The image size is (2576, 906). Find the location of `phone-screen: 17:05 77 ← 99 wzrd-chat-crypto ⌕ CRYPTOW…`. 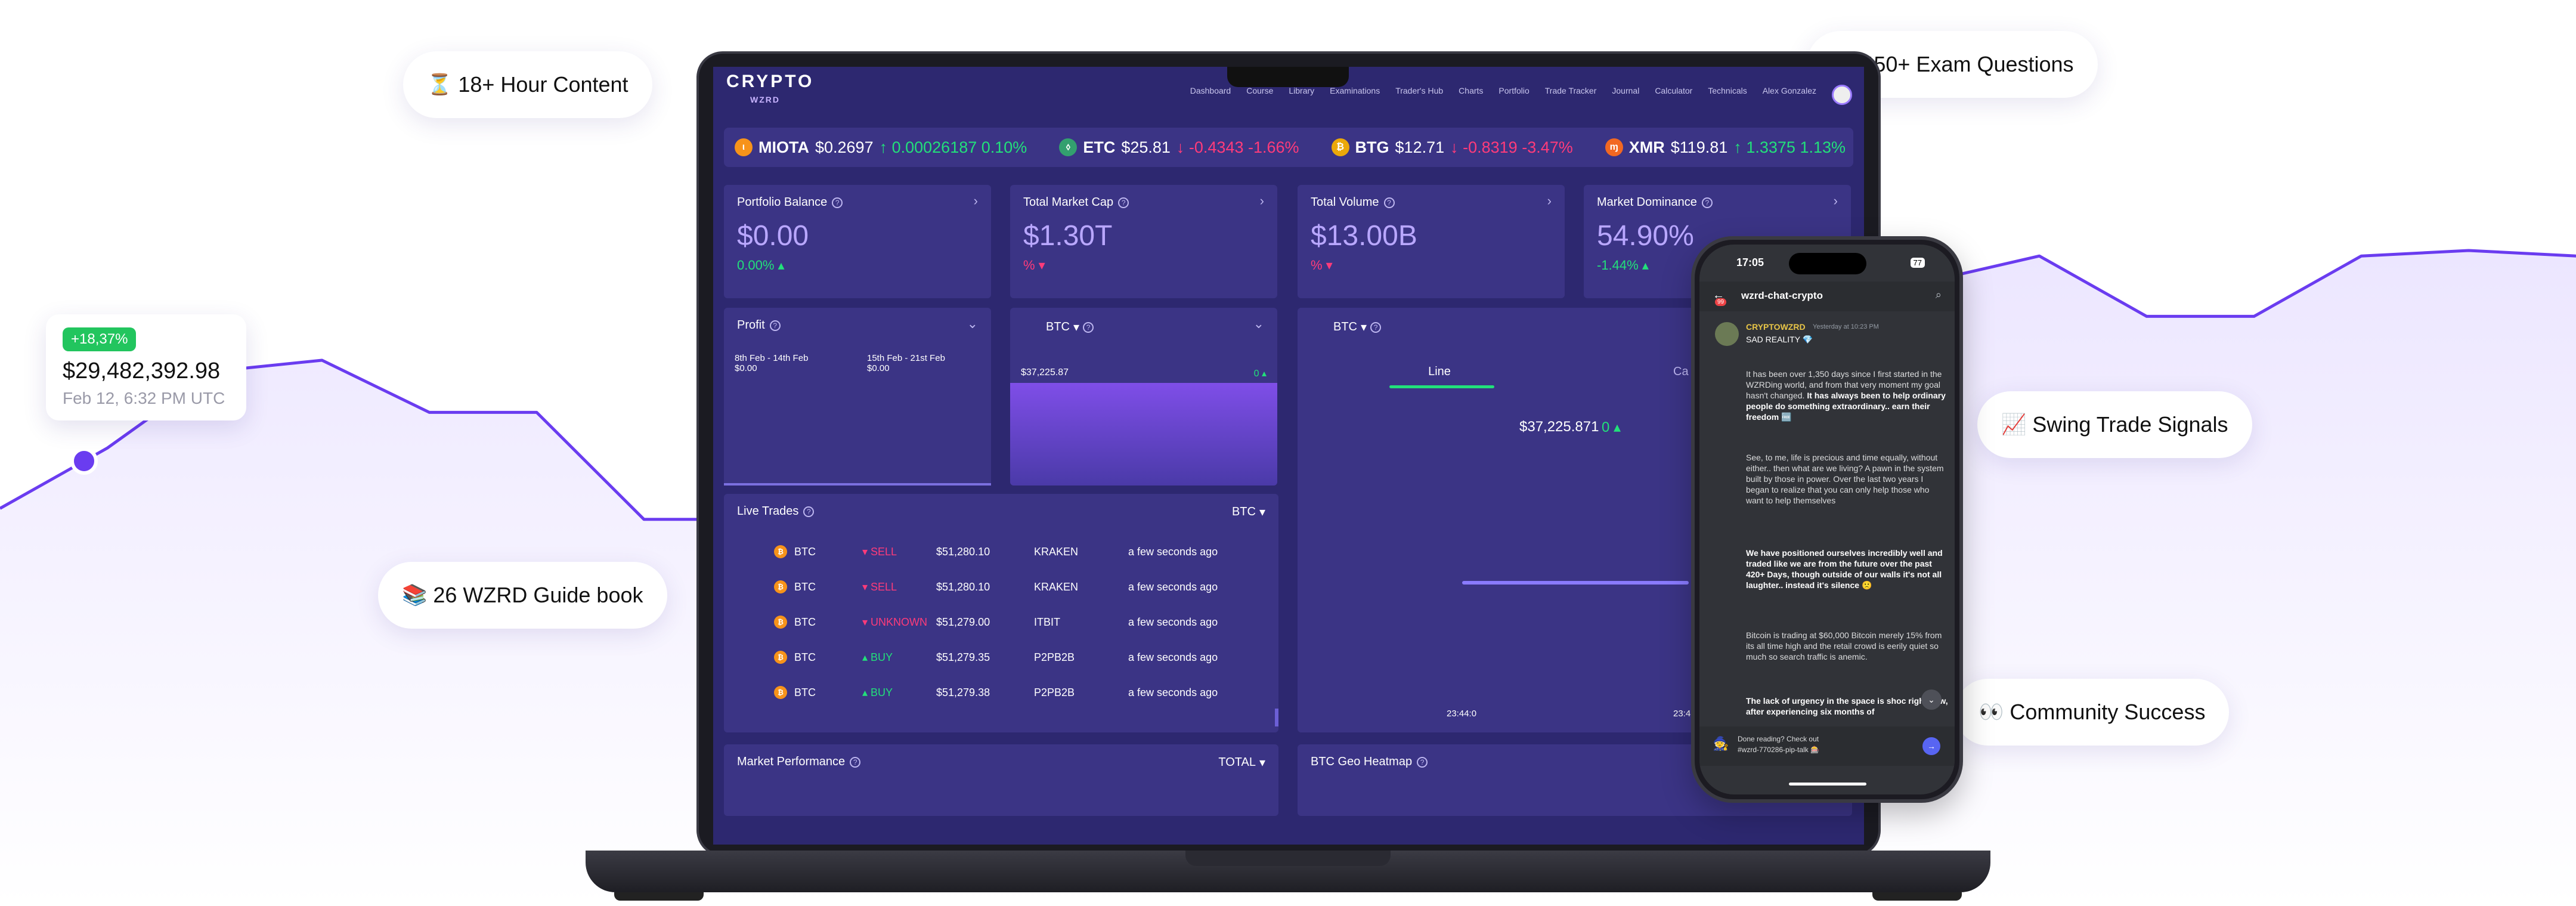

phone-screen: 17:05 77 ← 99 wzrd-chat-crypto ⌕ CRYPTOW… is located at coordinates (1827, 519).